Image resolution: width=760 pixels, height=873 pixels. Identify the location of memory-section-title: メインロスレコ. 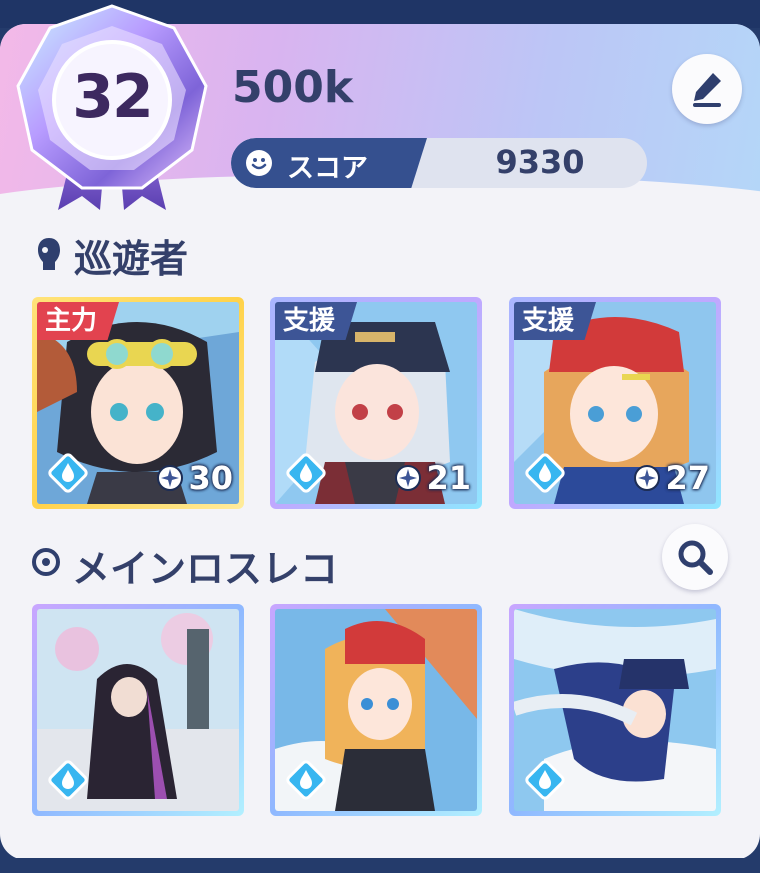
(205, 569).